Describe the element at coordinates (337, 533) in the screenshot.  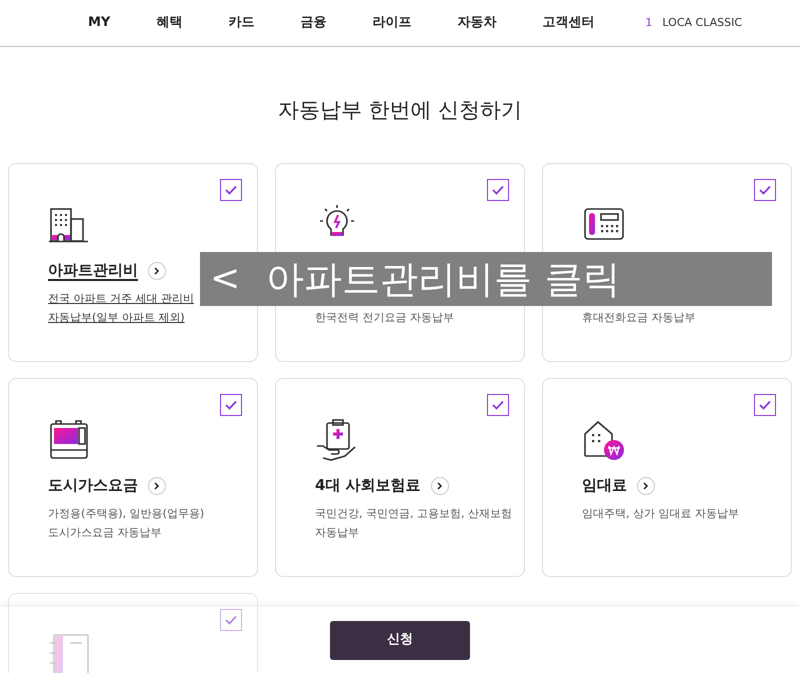
I see `card-description: 자동납부` at that location.